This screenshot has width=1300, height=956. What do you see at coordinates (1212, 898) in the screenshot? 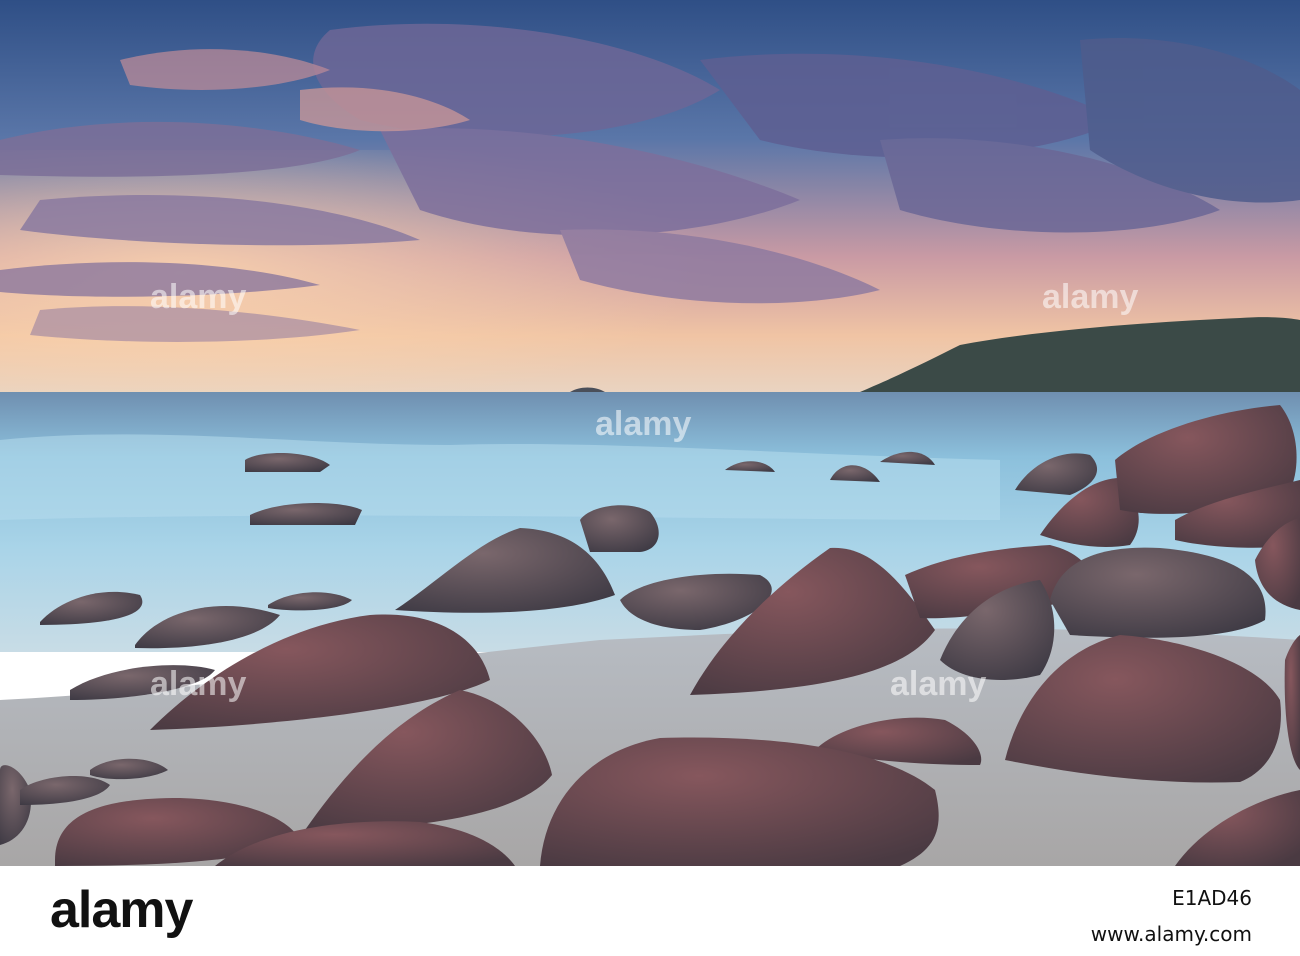
I see `image-id: E1AD46` at bounding box center [1212, 898].